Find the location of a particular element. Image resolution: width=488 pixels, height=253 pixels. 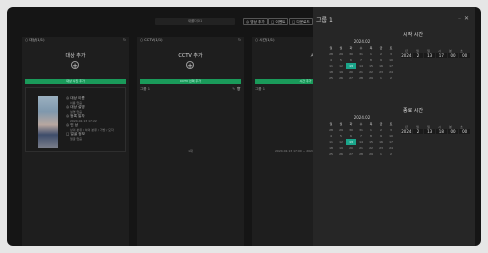

add-cctv-bar: CCTV 선택 추가 is located at coordinates (190, 81).